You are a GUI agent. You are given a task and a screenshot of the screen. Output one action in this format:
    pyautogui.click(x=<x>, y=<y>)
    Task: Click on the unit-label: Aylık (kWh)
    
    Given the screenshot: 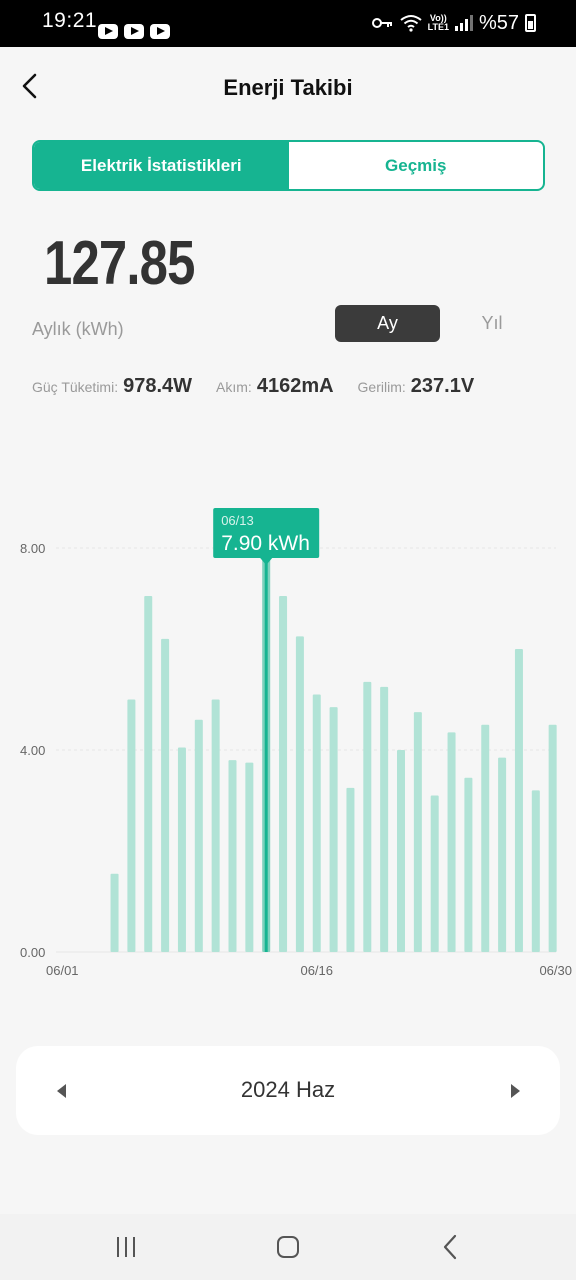 What is the action you would take?
    pyautogui.click(x=78, y=329)
    